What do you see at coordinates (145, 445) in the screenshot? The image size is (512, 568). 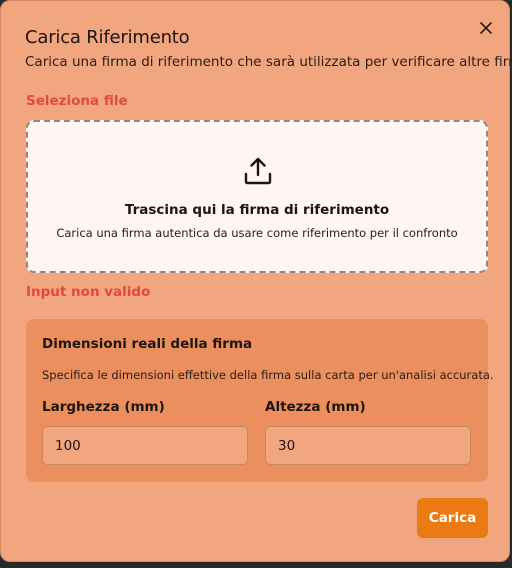 I see `width-input` at bounding box center [145, 445].